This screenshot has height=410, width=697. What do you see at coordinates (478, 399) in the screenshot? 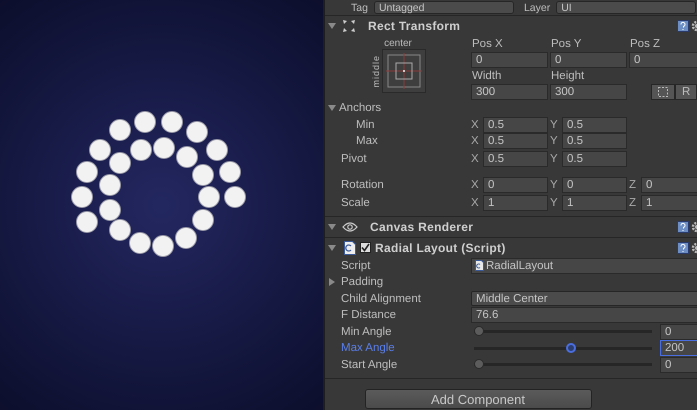
I see `add-component-button: Add Component` at bounding box center [478, 399].